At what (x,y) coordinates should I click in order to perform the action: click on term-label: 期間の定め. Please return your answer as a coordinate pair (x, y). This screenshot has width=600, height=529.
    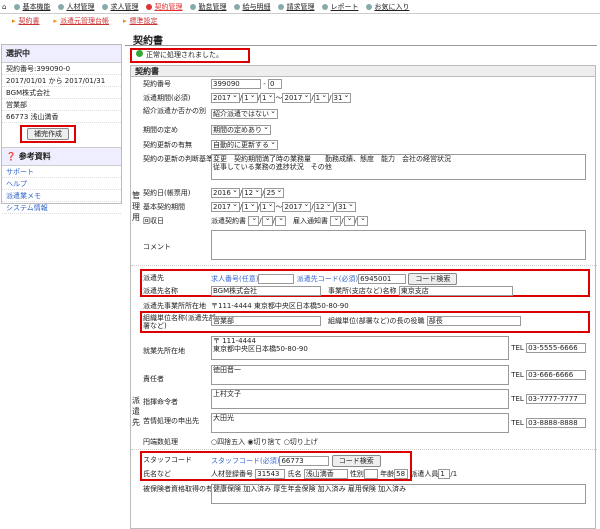
    Looking at the image, I should click on (160, 130).